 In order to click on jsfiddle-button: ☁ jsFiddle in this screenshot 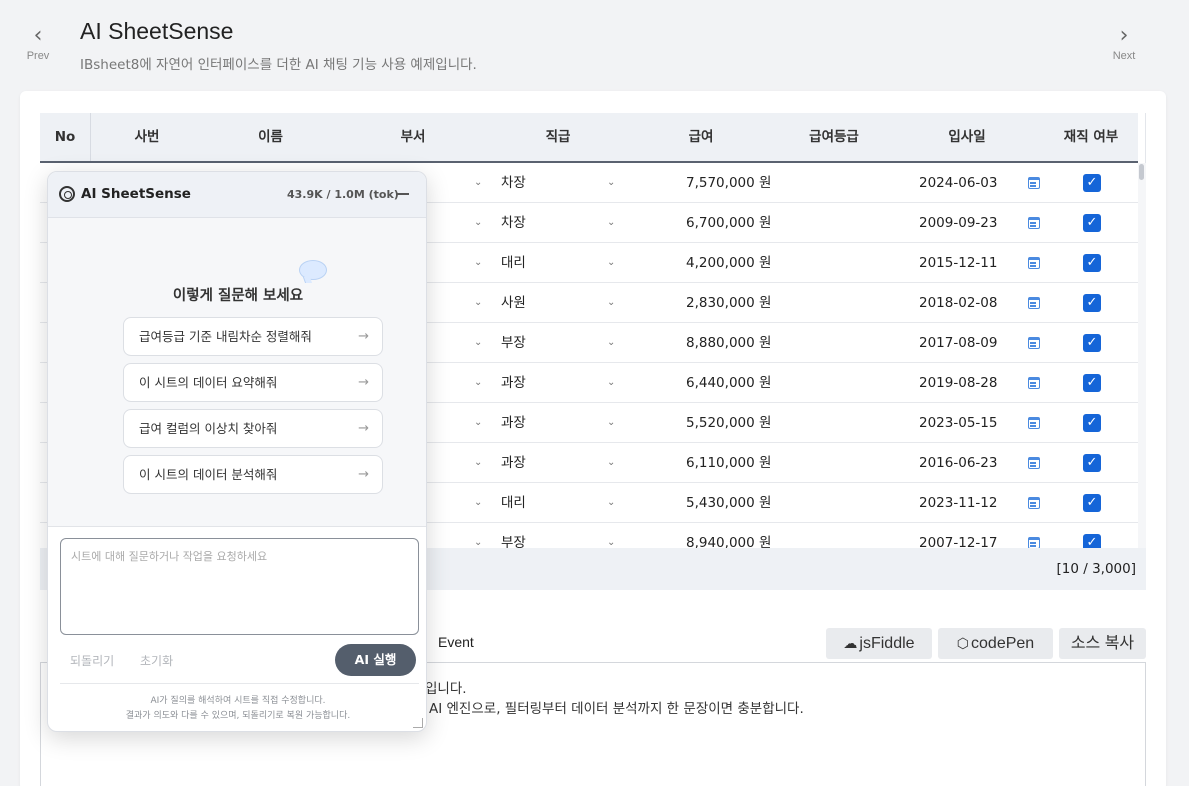, I will do `click(879, 643)`.